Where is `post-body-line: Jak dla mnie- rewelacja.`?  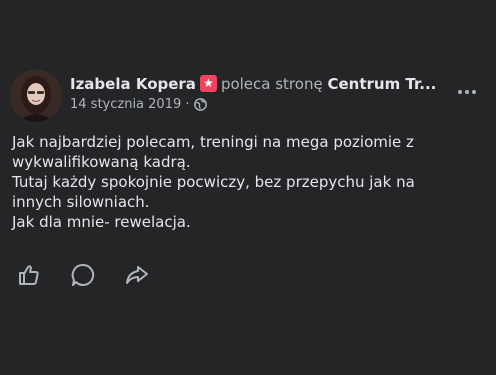
post-body-line: Jak dla mnie- rewelacja. is located at coordinates (101, 222).